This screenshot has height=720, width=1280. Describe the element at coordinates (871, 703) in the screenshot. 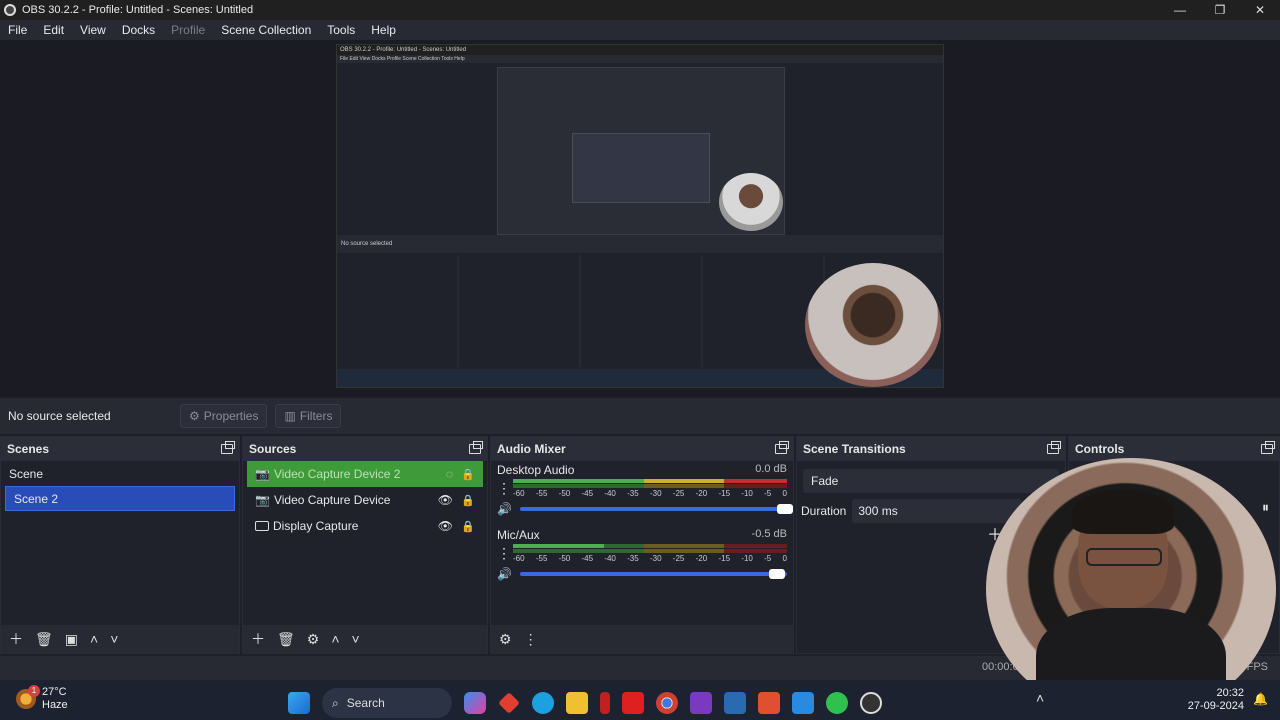

I see `obs-taskbar-icon` at that location.